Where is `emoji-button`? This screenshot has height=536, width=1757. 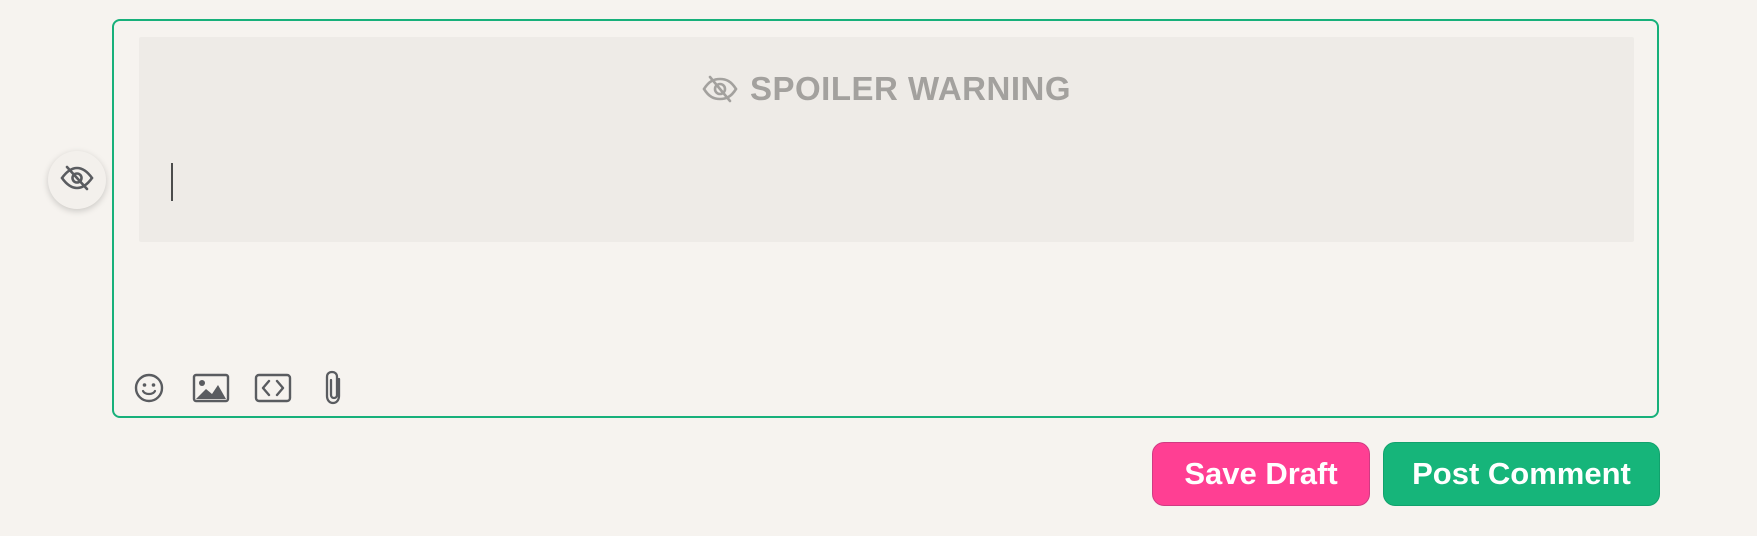
emoji-button is located at coordinates (149, 390).